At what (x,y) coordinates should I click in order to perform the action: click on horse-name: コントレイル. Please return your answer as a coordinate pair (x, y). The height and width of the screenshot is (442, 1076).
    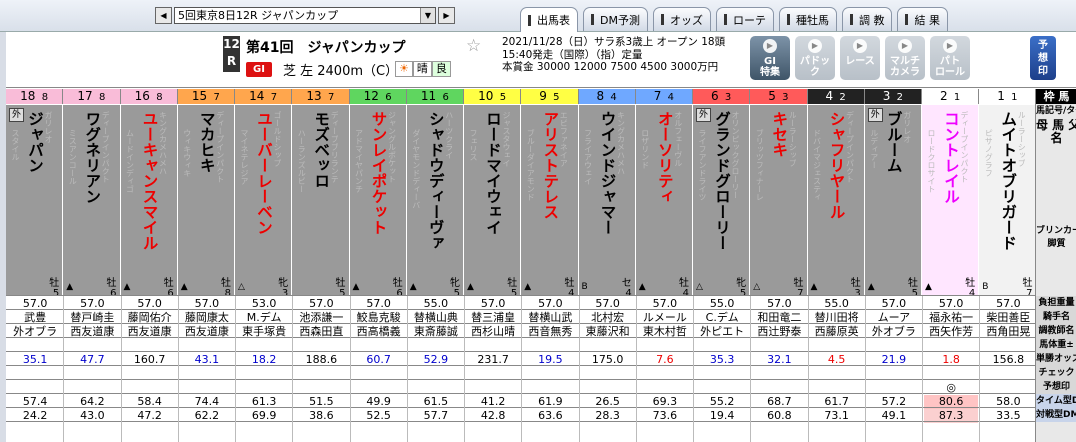
    Looking at the image, I should click on (951, 157).